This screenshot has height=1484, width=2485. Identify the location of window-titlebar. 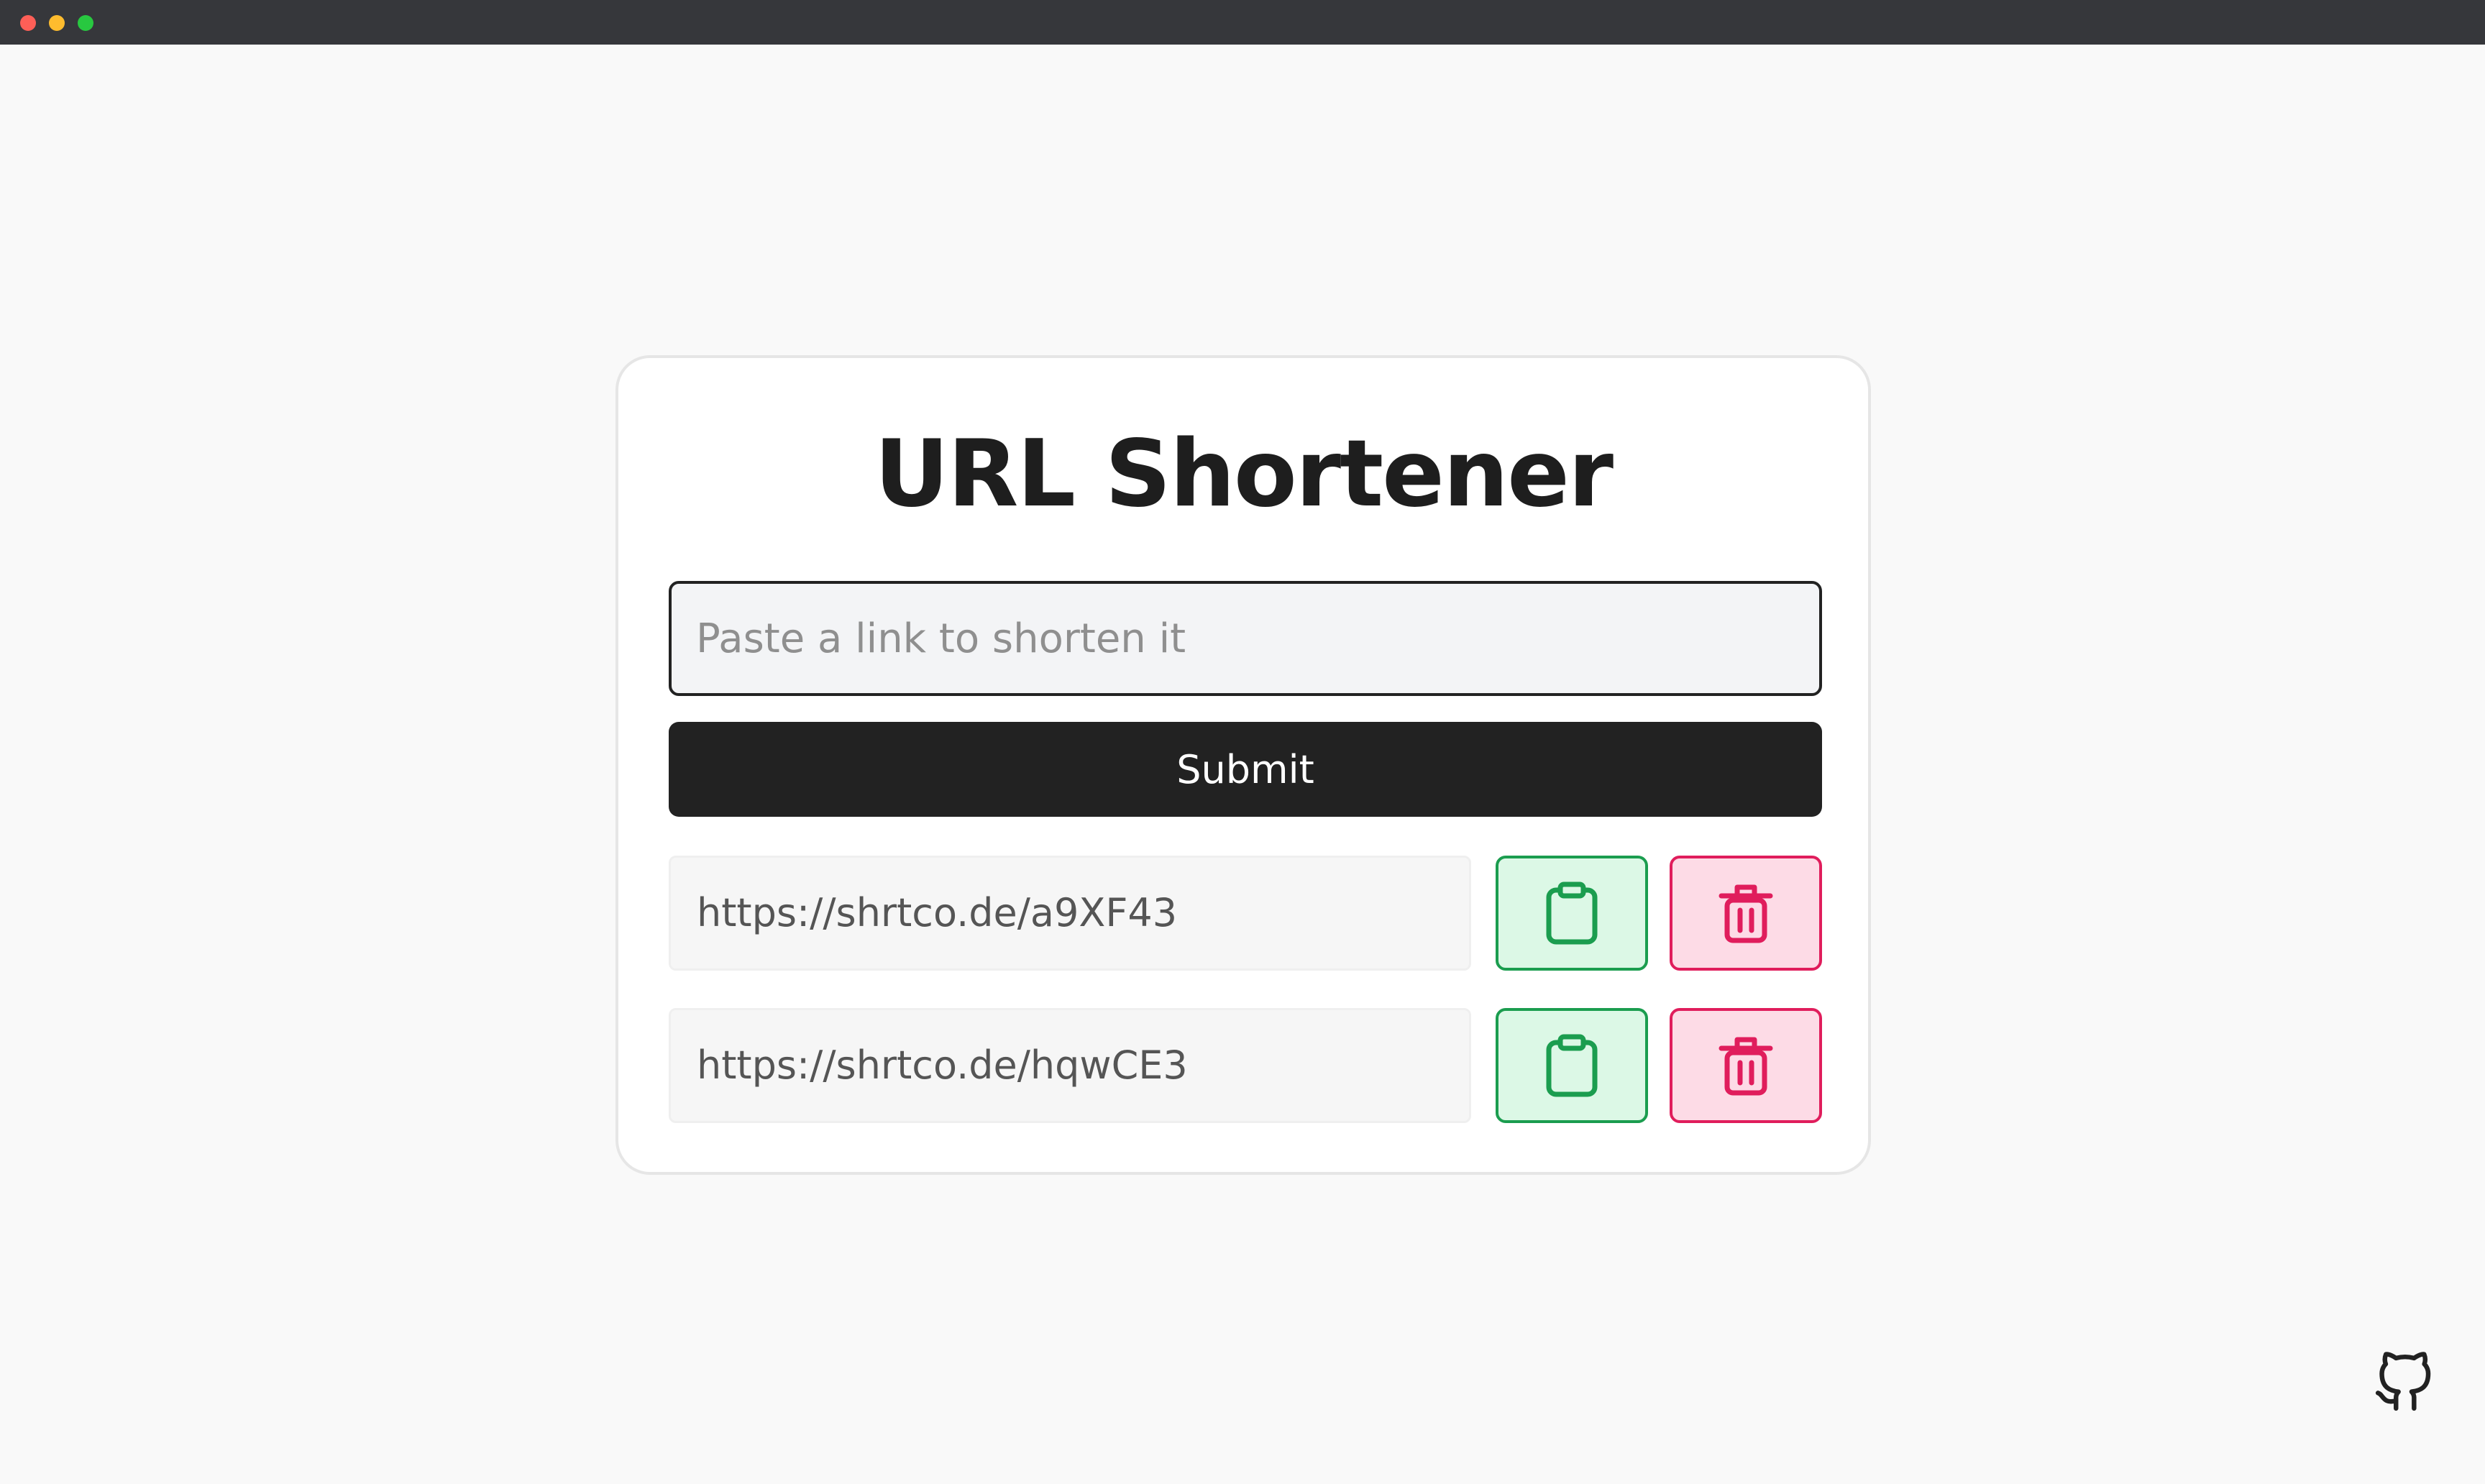
(1242, 22).